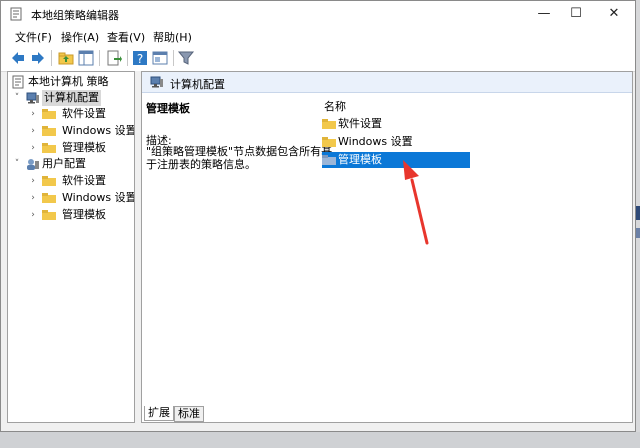 The width and height of the screenshot is (640, 448). Describe the element at coordinates (387, 82) in the screenshot. I see `details-header: 计算机配置` at that location.